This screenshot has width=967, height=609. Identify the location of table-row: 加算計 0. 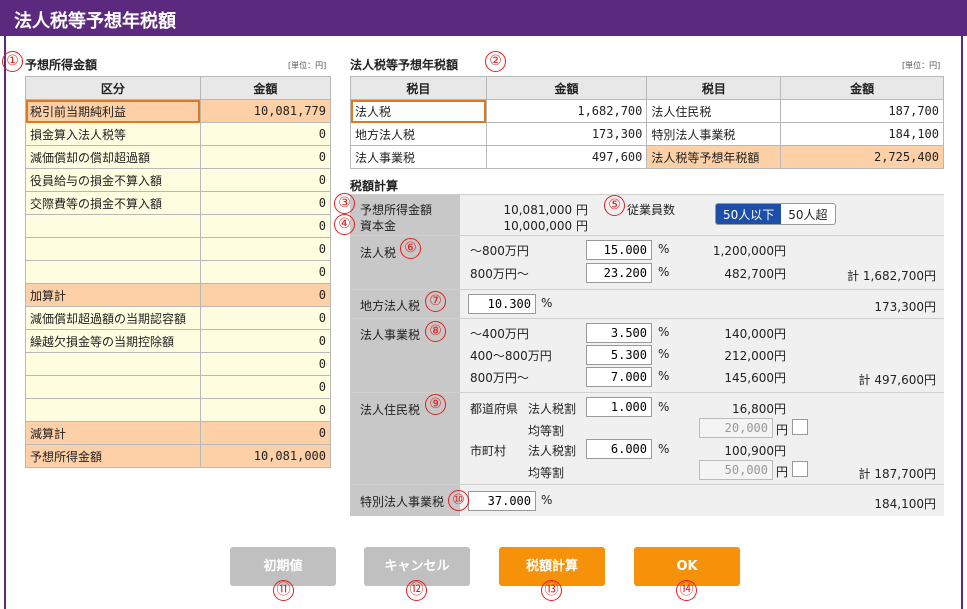
(178, 295).